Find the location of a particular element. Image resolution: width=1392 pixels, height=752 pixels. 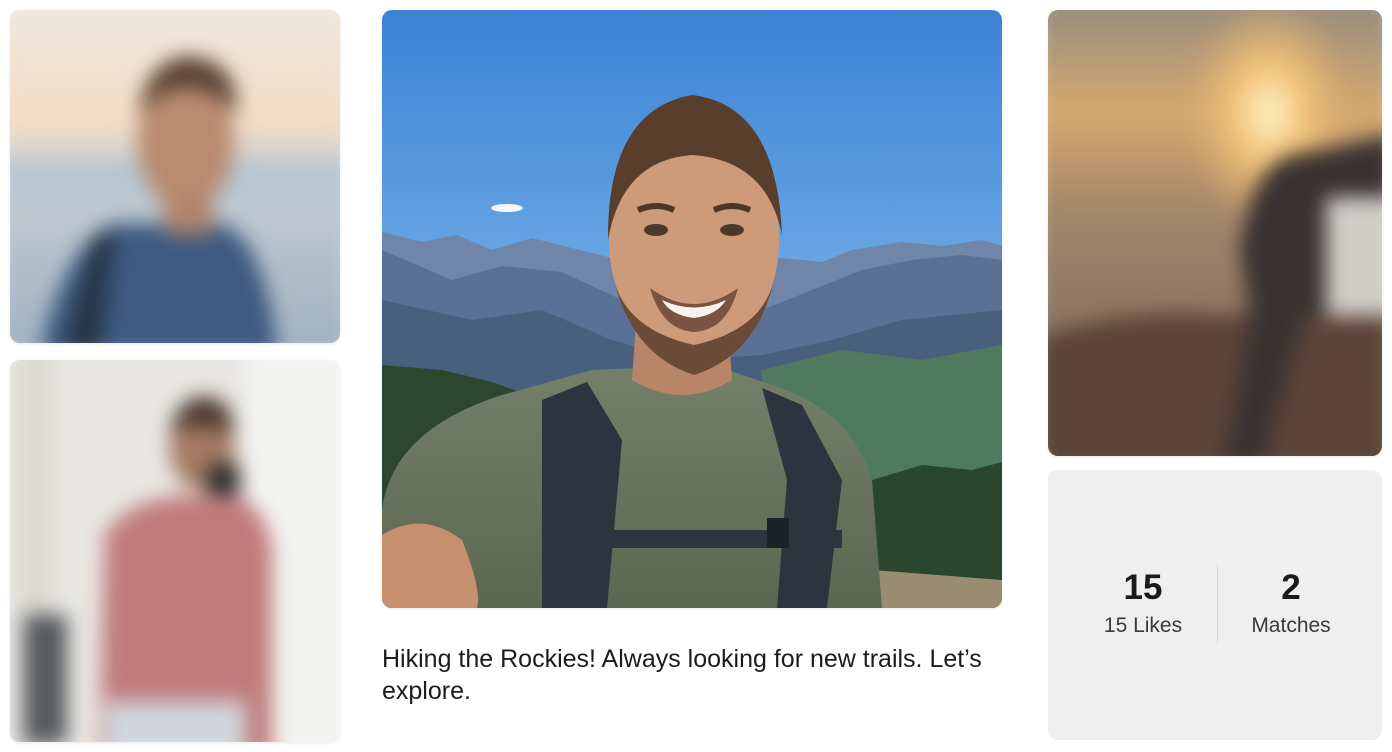

matches-stat: 2 Matches is located at coordinates (1291, 604).